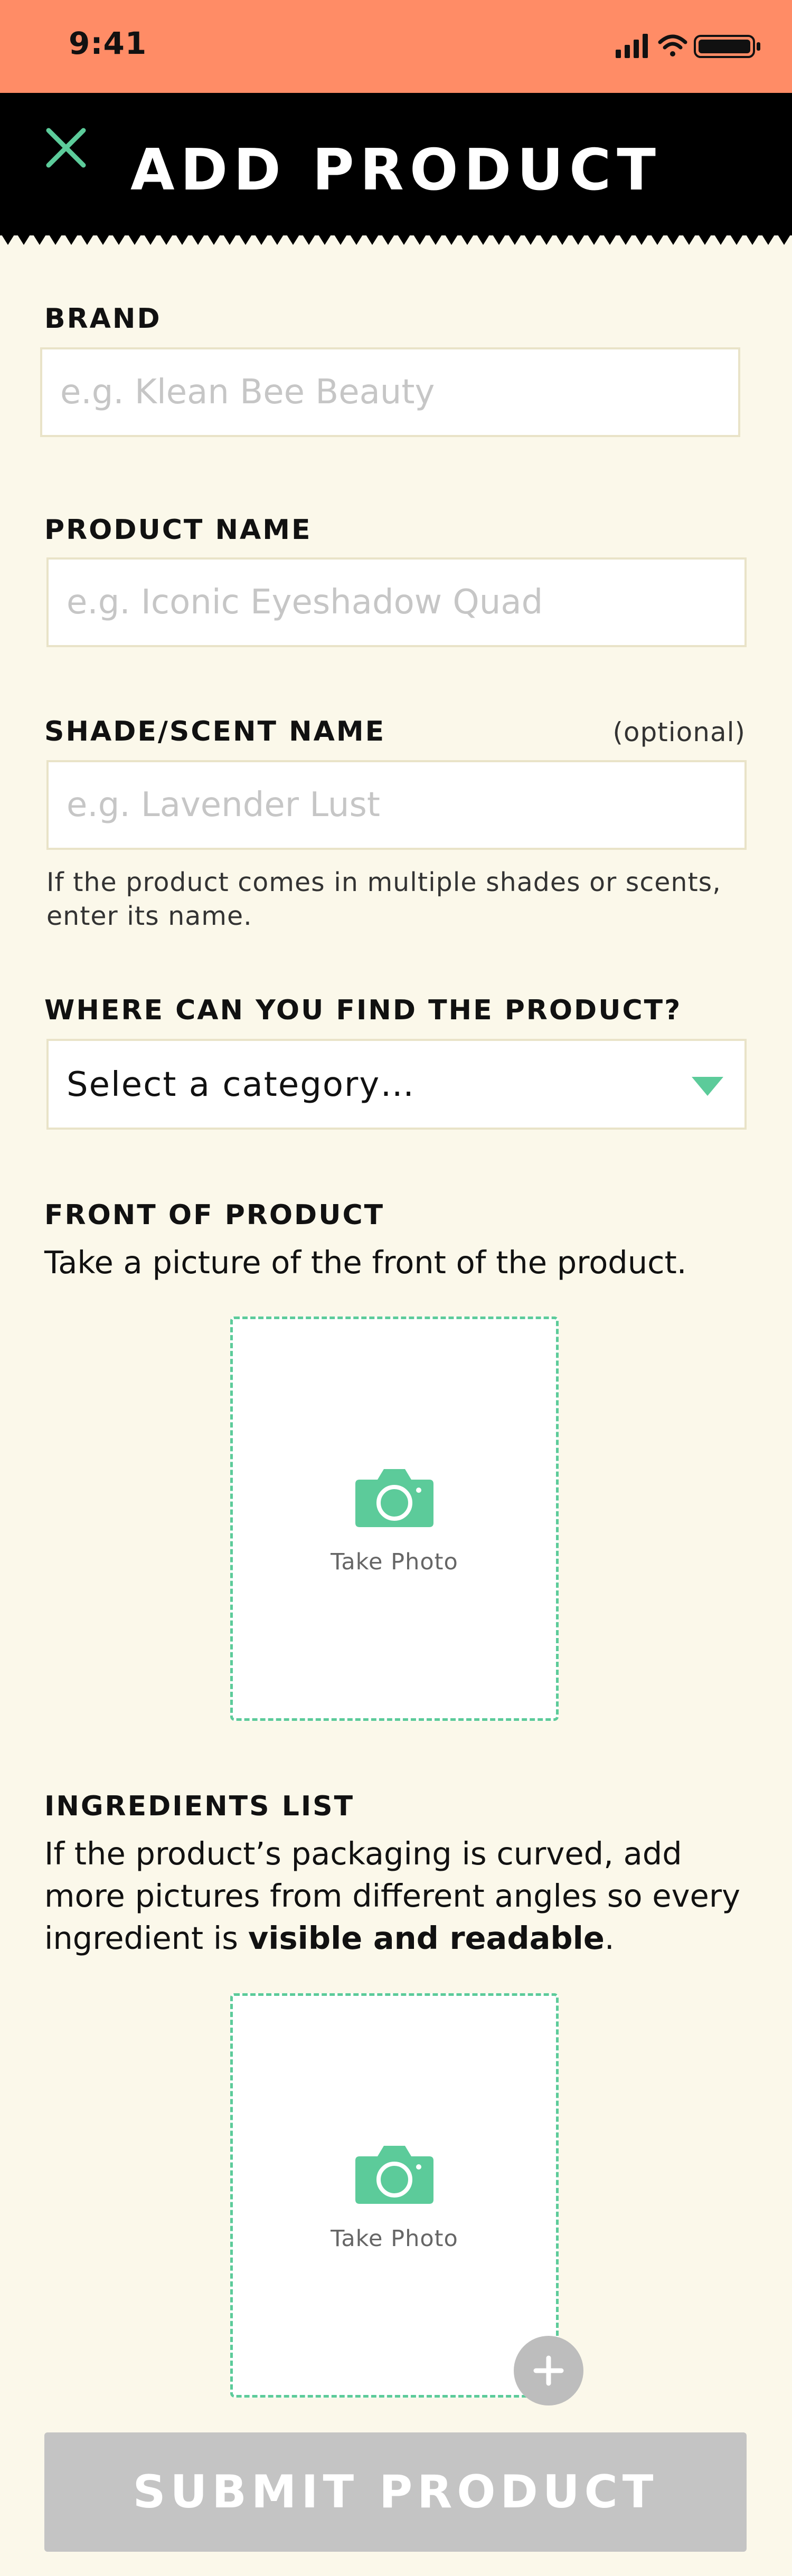 The image size is (792, 2576). Describe the element at coordinates (108, 43) in the screenshot. I see `status-time: 9:41` at that location.